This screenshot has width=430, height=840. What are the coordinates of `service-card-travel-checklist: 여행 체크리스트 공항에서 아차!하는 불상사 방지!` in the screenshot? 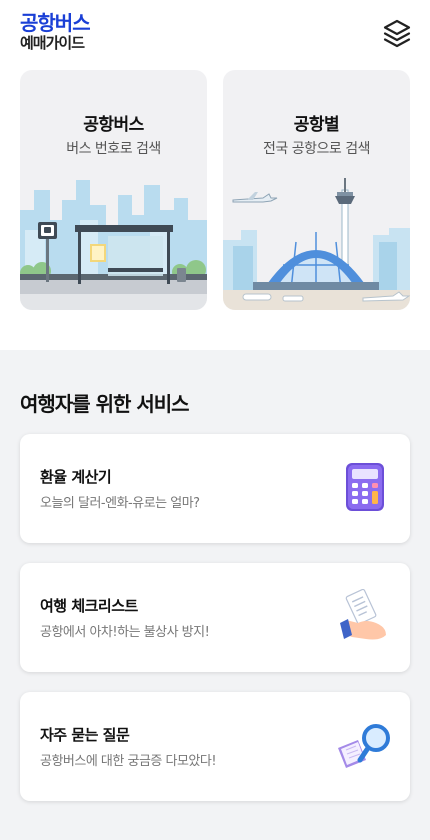 It's located at (215, 617).